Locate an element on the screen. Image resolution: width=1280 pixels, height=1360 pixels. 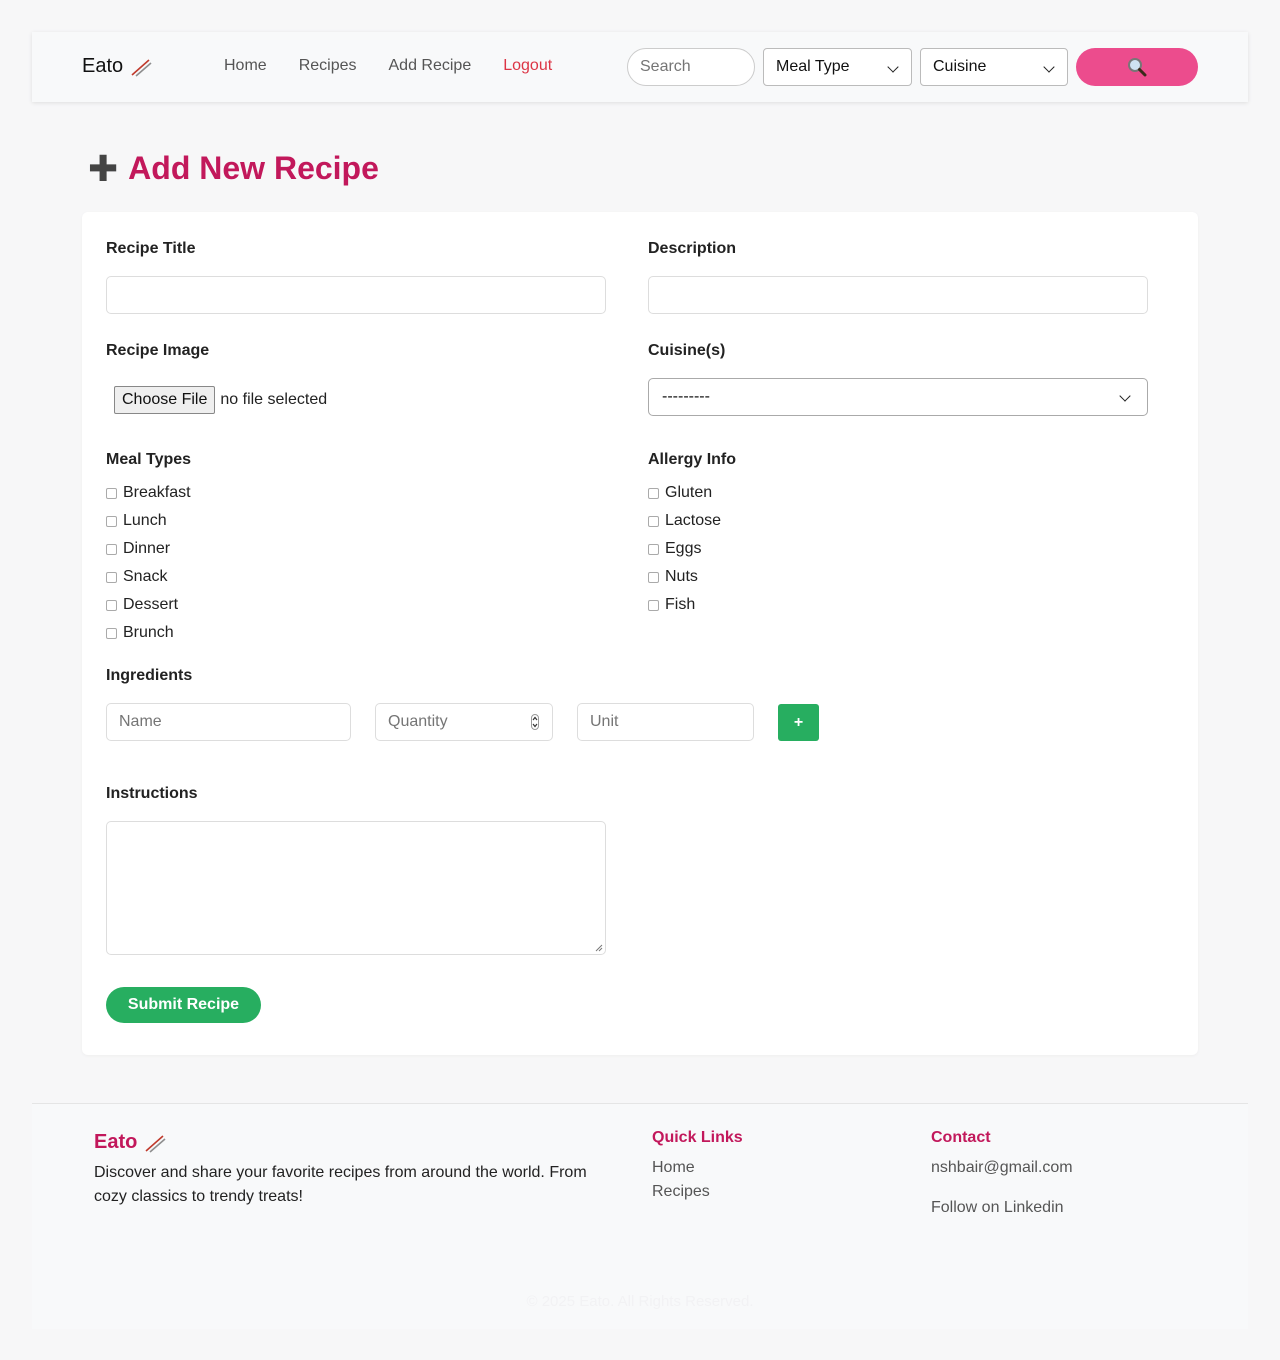
contact-heading: Contact is located at coordinates (961, 1137).